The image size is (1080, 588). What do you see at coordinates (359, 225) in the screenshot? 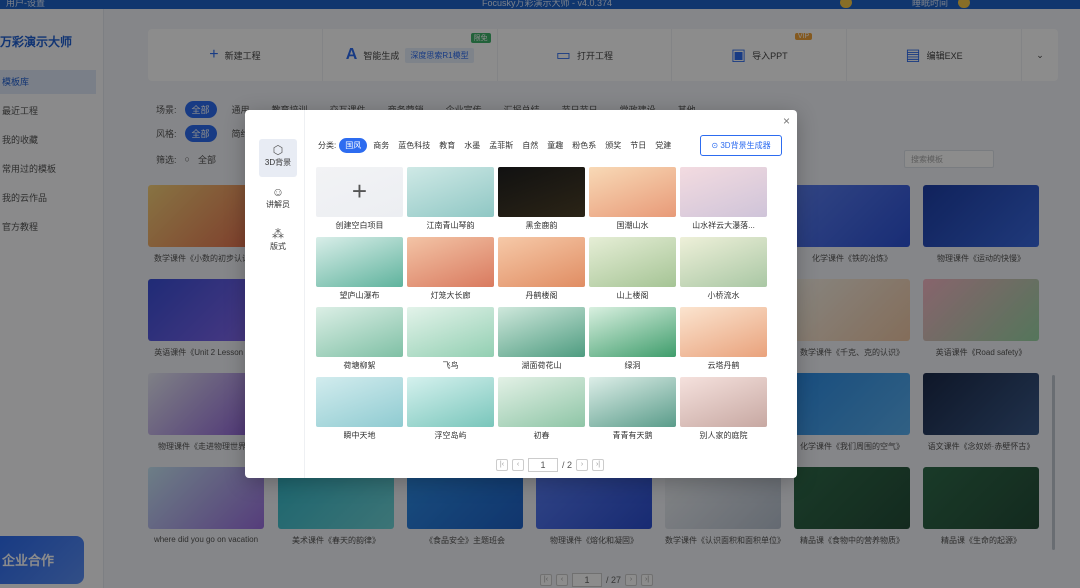
I see `template-caption: 创建空白项目` at bounding box center [359, 225].